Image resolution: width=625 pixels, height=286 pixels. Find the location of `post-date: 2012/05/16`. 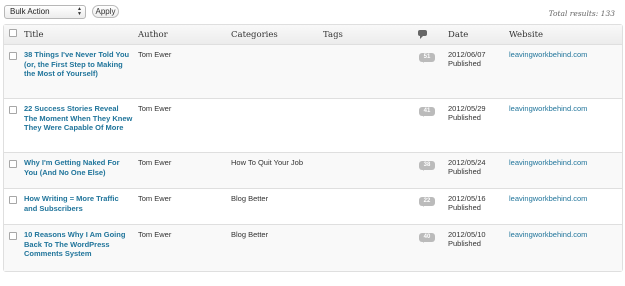

post-date: 2012/05/16 is located at coordinates (467, 198).